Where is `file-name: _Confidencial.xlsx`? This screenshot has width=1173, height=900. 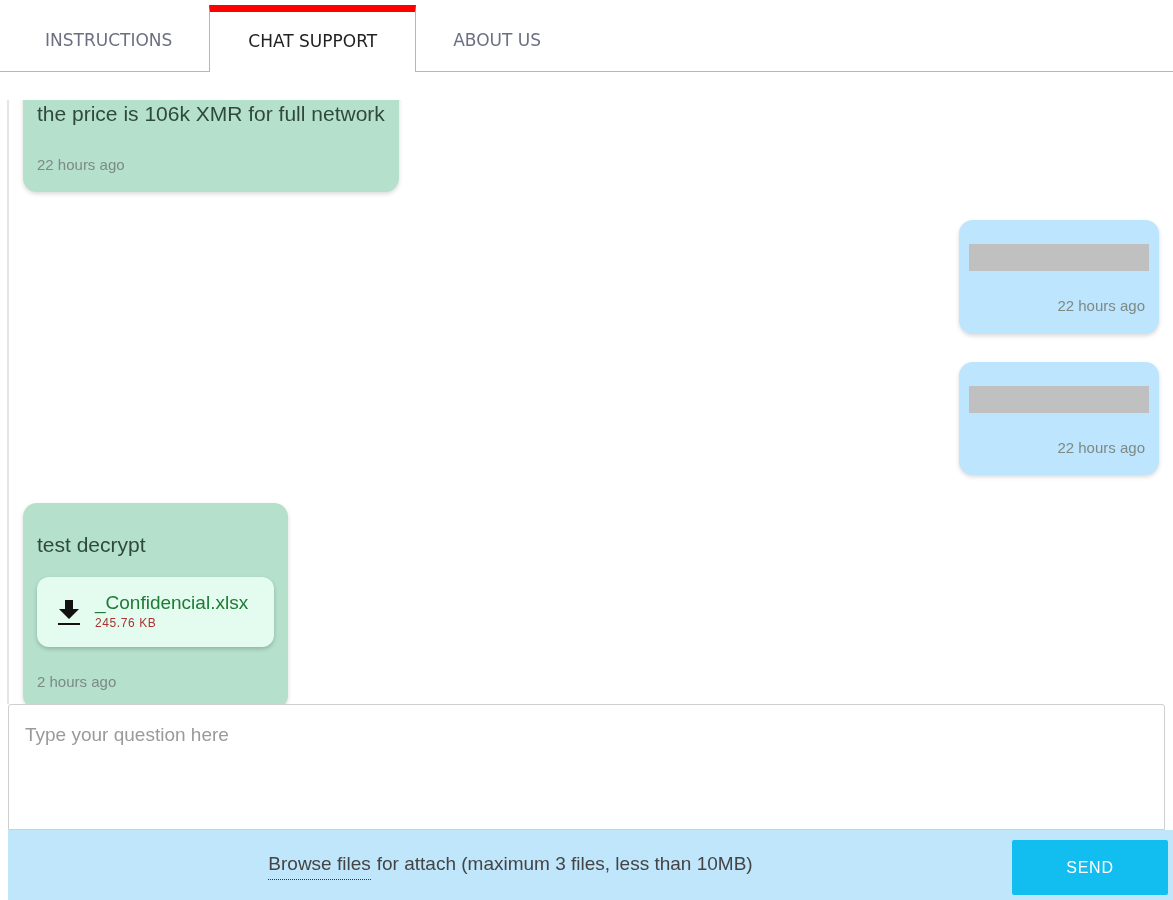 file-name: _Confidencial.xlsx is located at coordinates (172, 602).